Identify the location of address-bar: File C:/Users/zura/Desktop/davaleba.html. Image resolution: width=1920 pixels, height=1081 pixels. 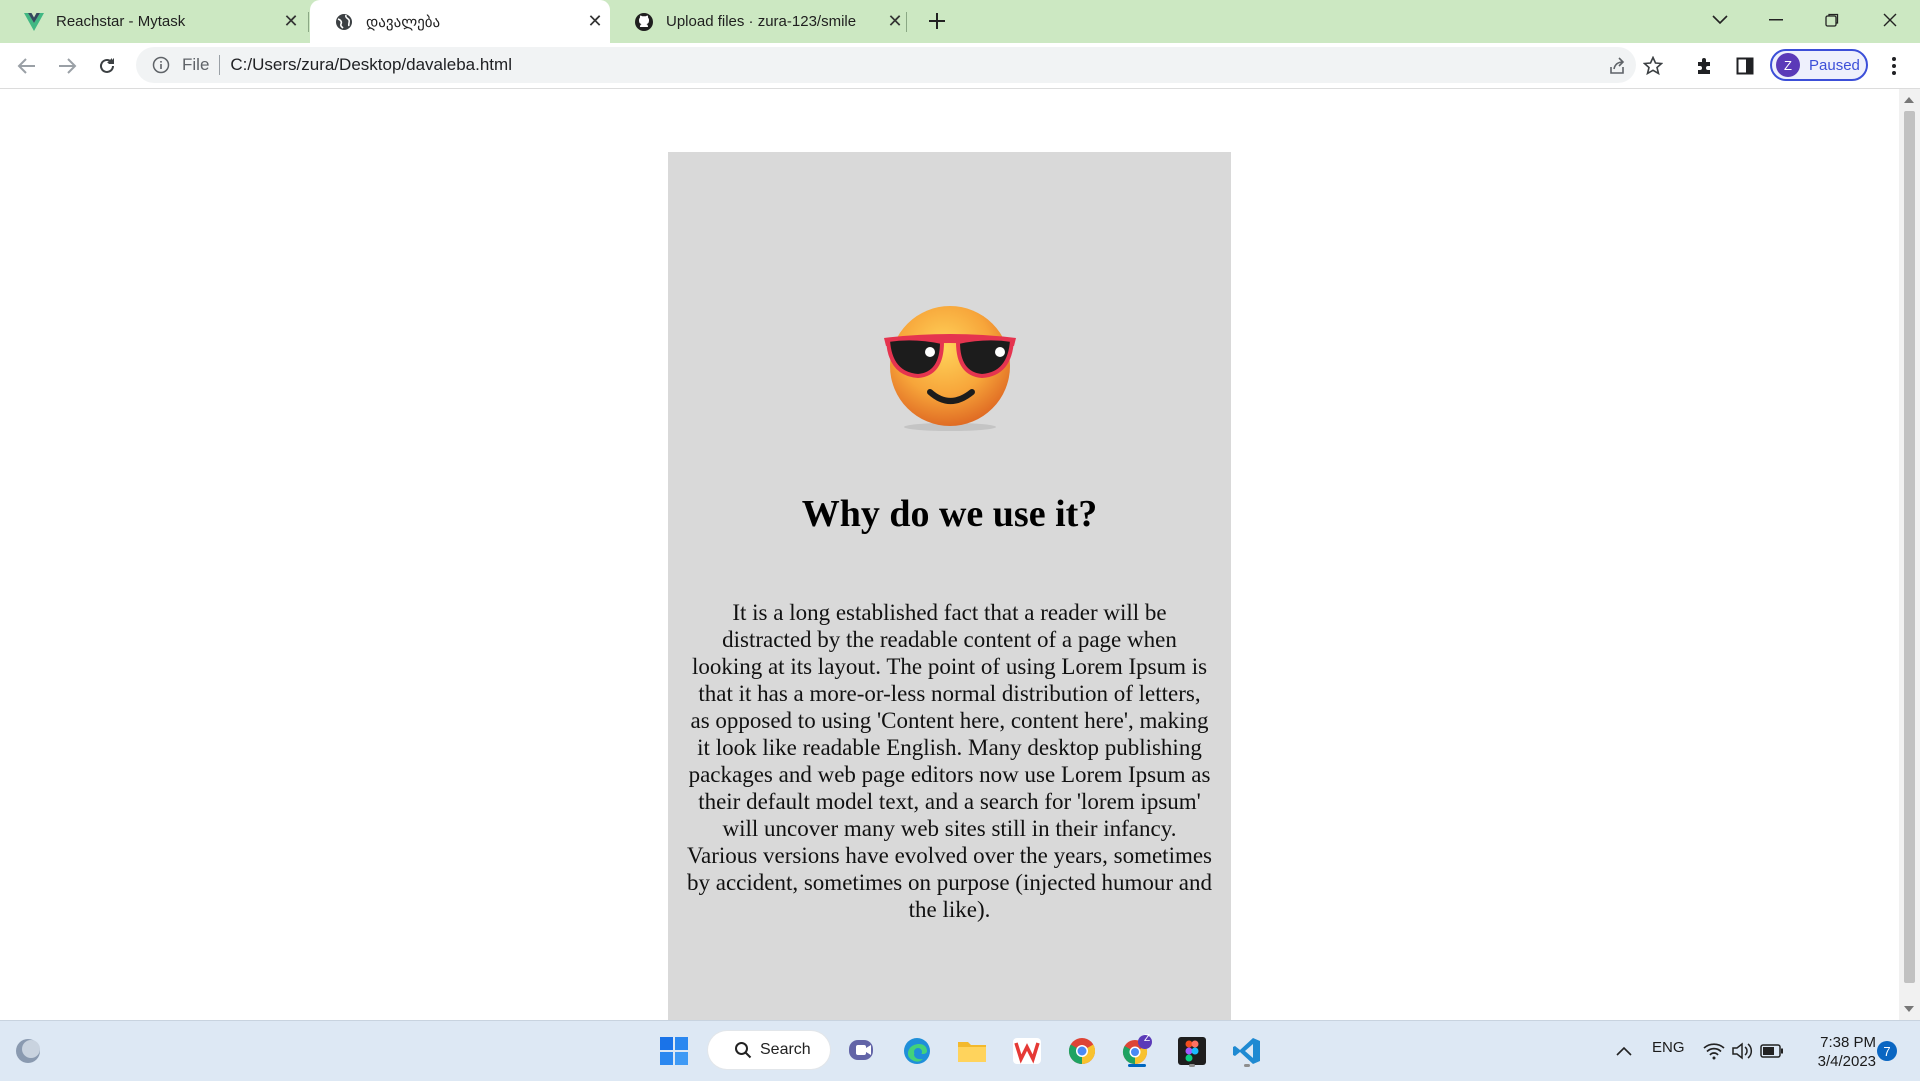
(899, 65).